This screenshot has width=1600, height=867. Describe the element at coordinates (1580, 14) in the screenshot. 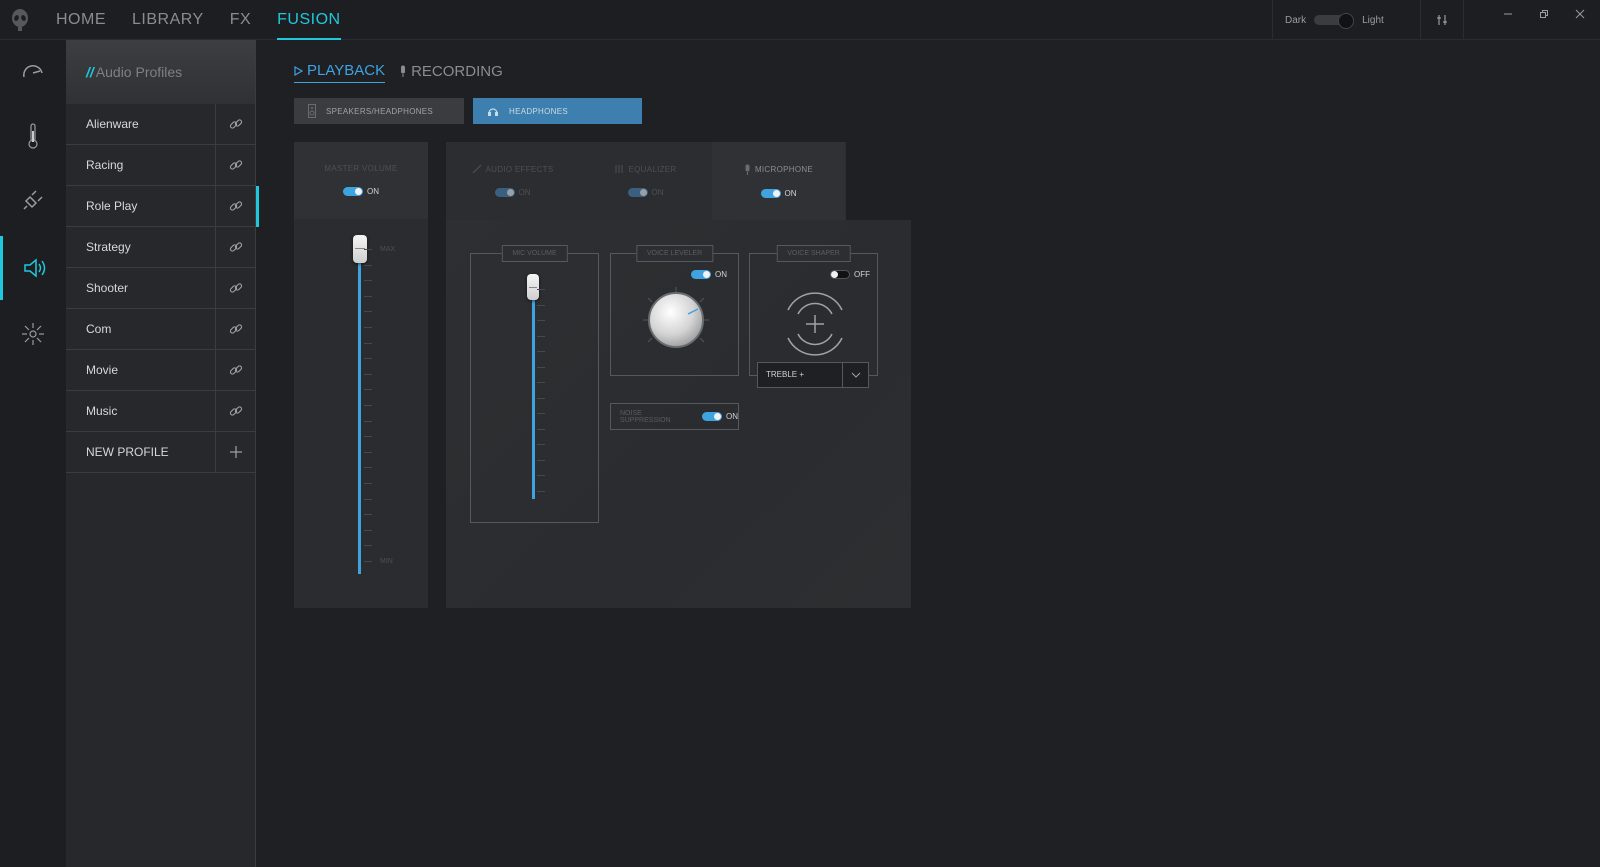

I see `close-icon` at that location.